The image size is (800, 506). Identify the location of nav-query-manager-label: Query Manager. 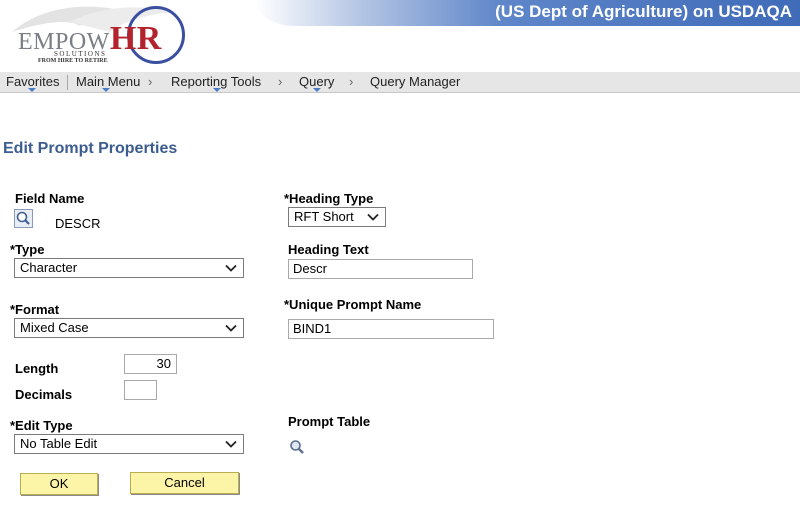
(415, 81).